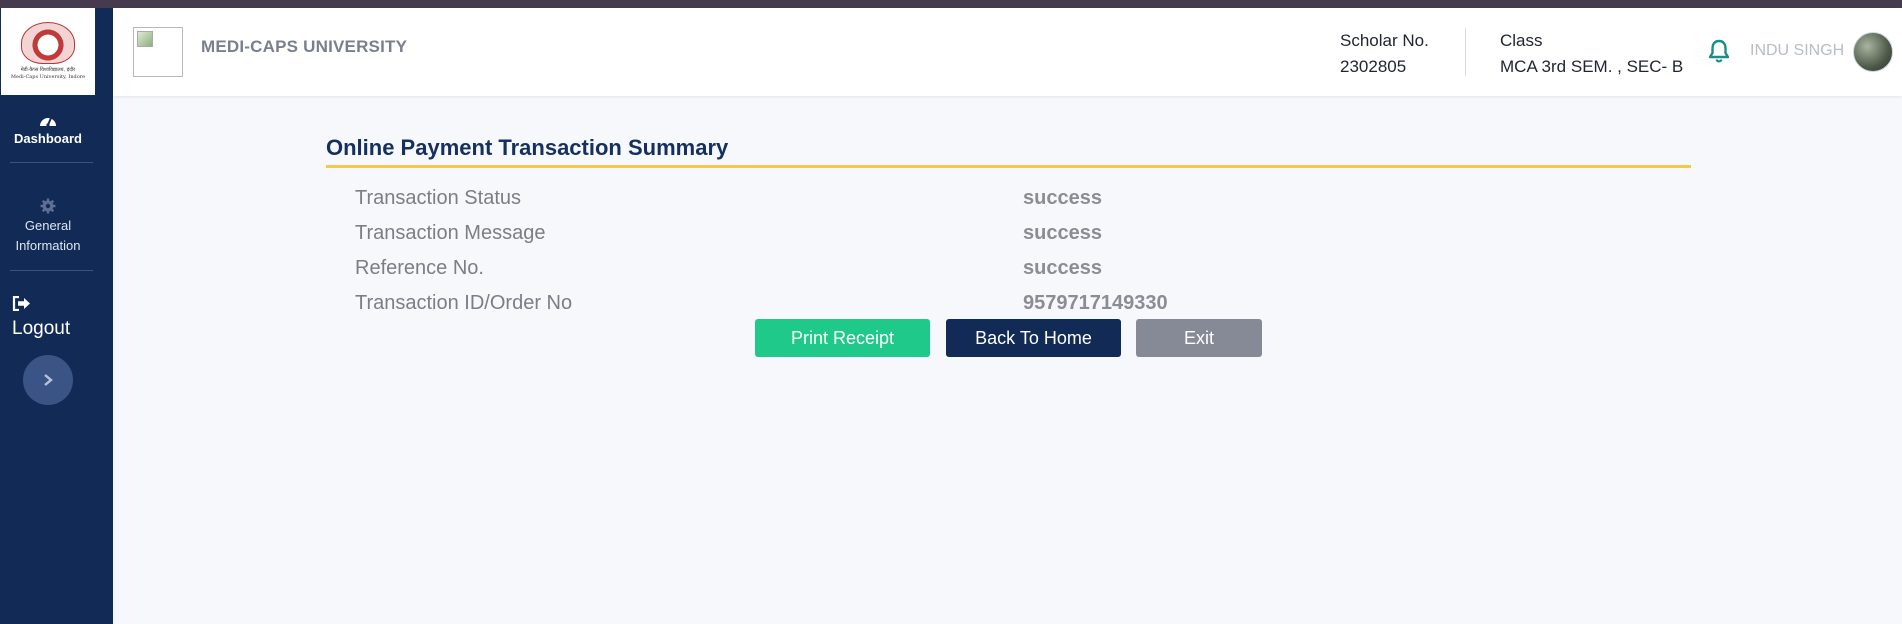  What do you see at coordinates (1384, 40) in the screenshot?
I see `scholar-label: Scholar No.` at bounding box center [1384, 40].